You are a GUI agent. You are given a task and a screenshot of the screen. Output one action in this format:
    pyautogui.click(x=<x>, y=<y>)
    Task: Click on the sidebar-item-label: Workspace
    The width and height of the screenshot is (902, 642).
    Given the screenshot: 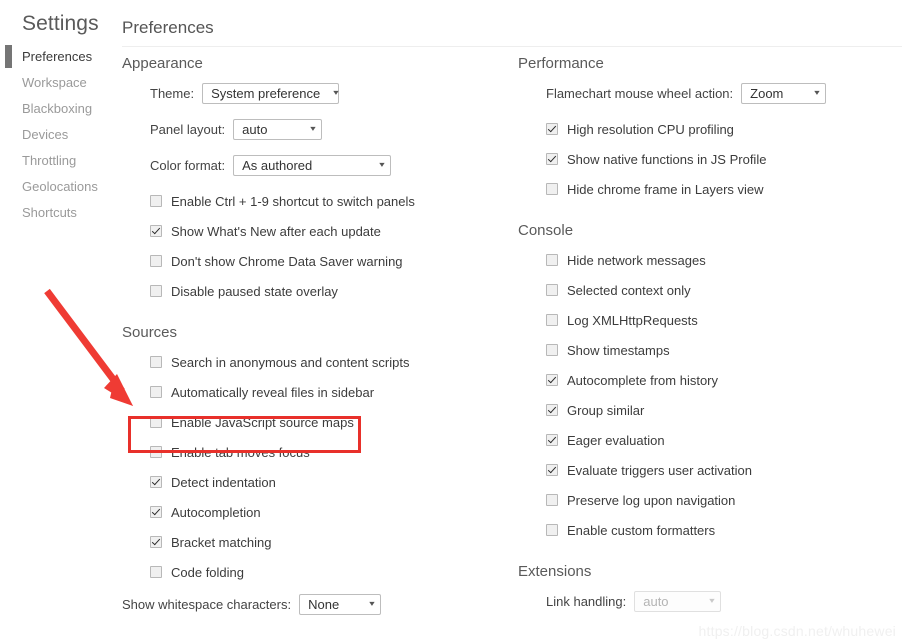 What is the action you would take?
    pyautogui.click(x=54, y=82)
    